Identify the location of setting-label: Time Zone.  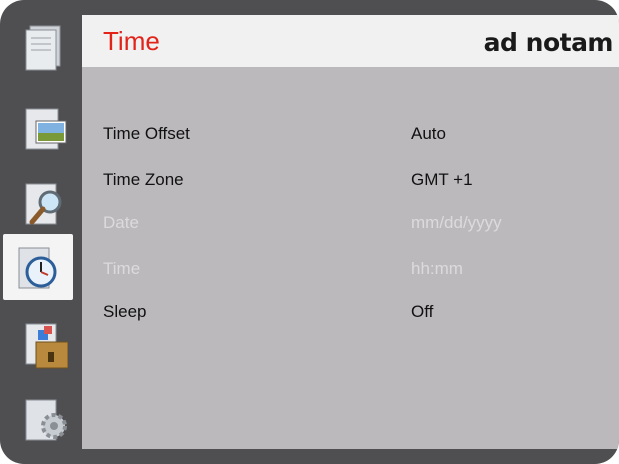
(143, 179).